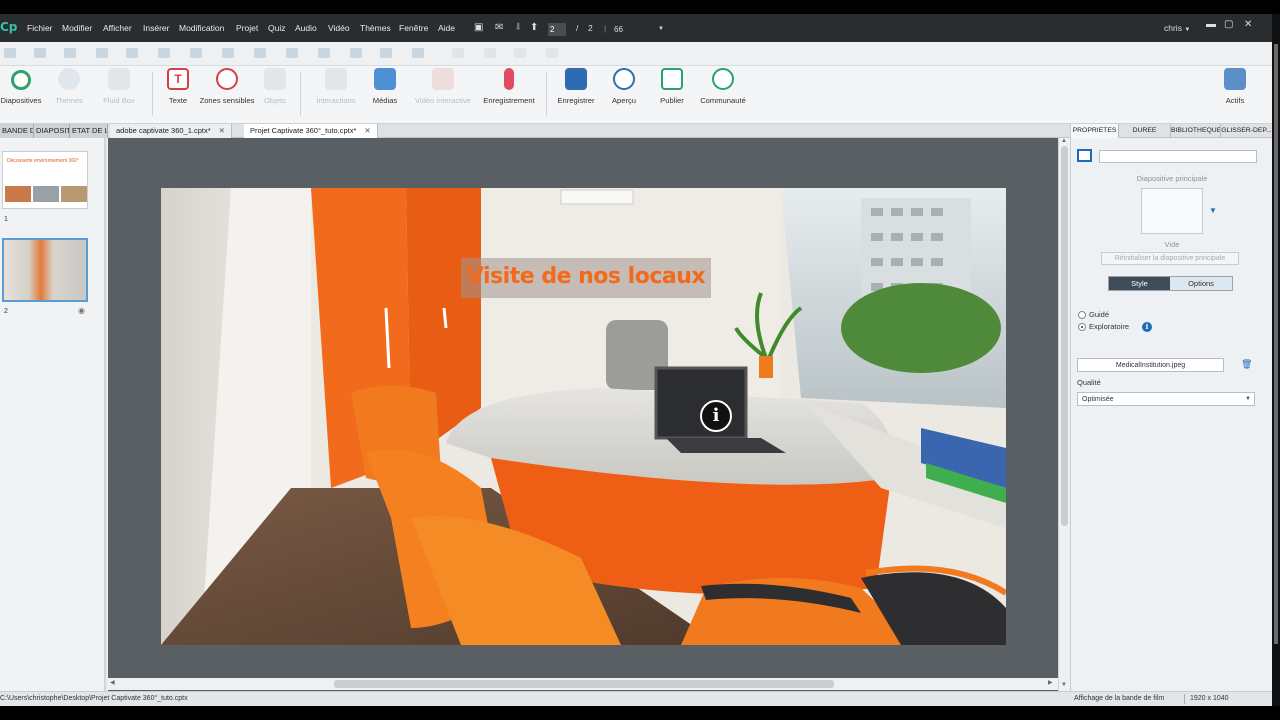 Image resolution: width=1280 pixels, height=720 pixels. I want to click on tab-duration: DUREE, so click(1145, 131).